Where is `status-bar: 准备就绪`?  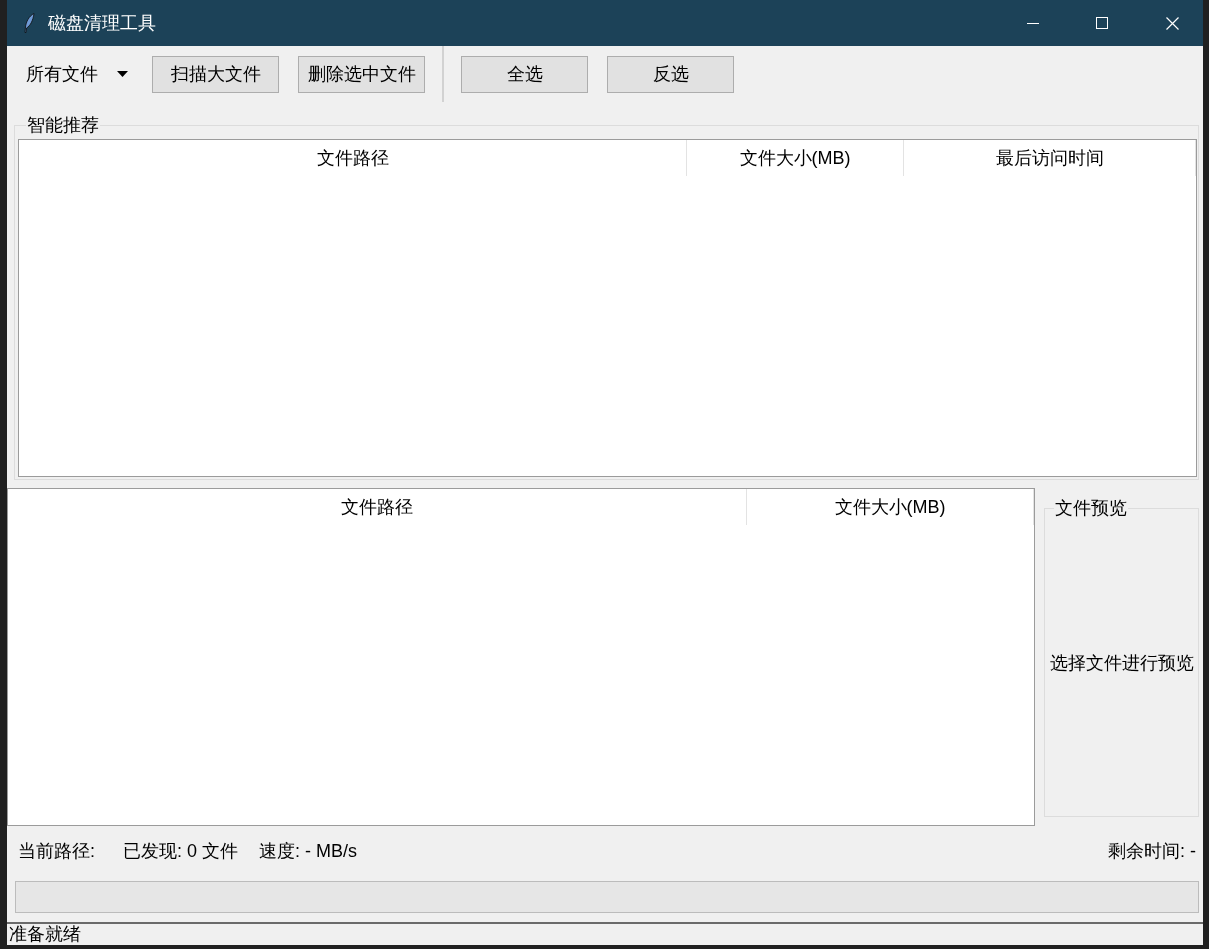 status-bar: 准备就绪 is located at coordinates (605, 933).